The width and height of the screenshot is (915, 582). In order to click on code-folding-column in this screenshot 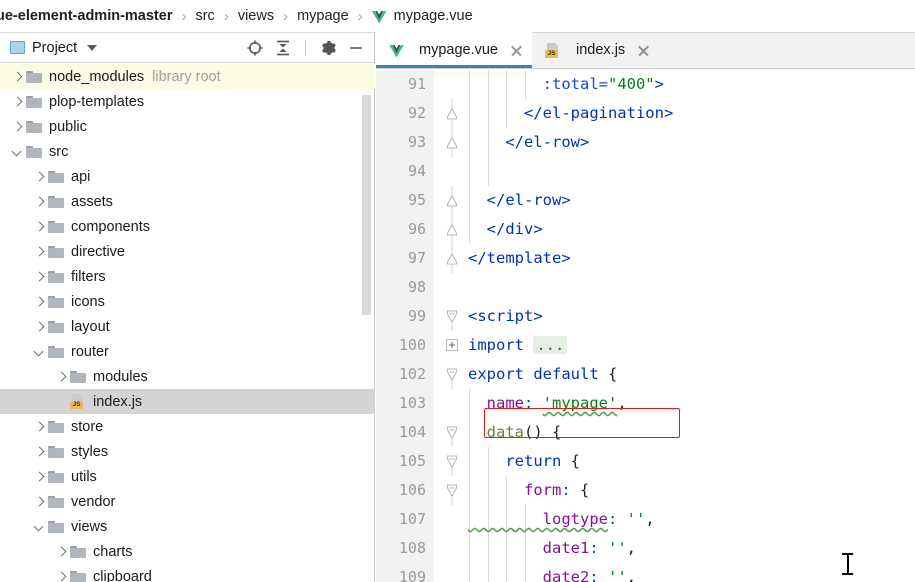, I will do `click(451, 326)`.